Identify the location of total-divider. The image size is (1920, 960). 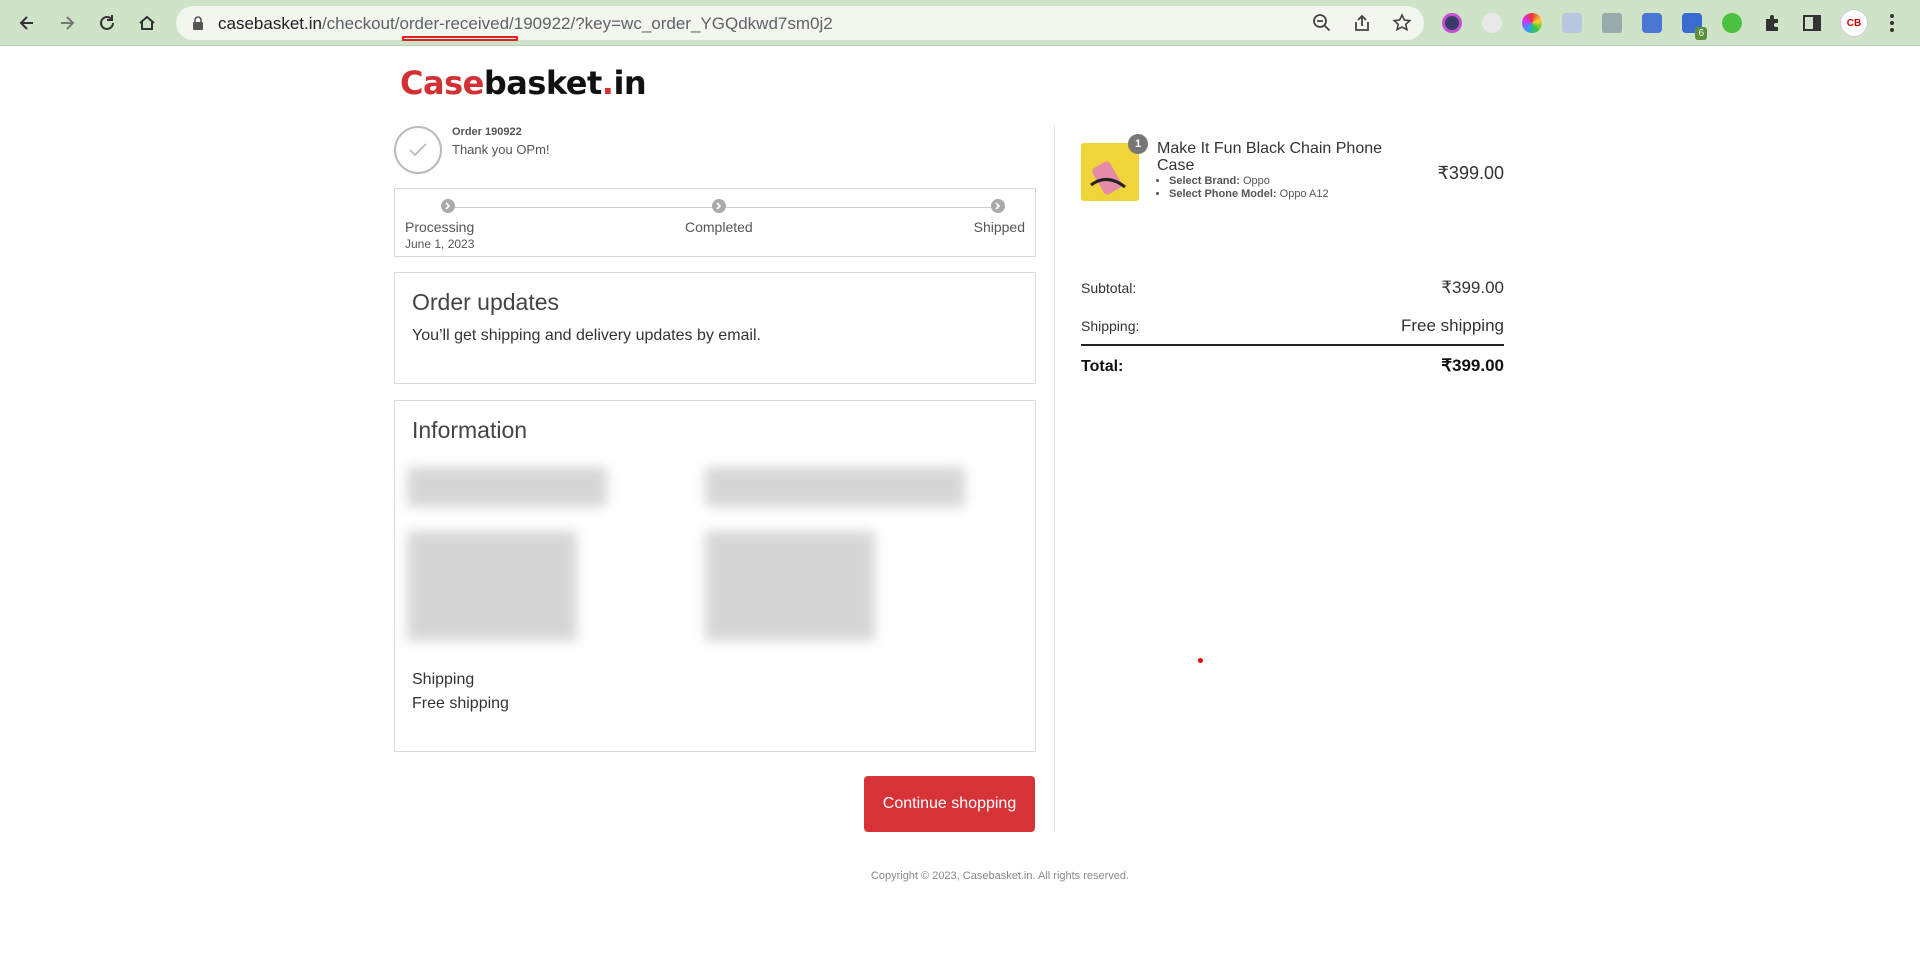
(1292, 345).